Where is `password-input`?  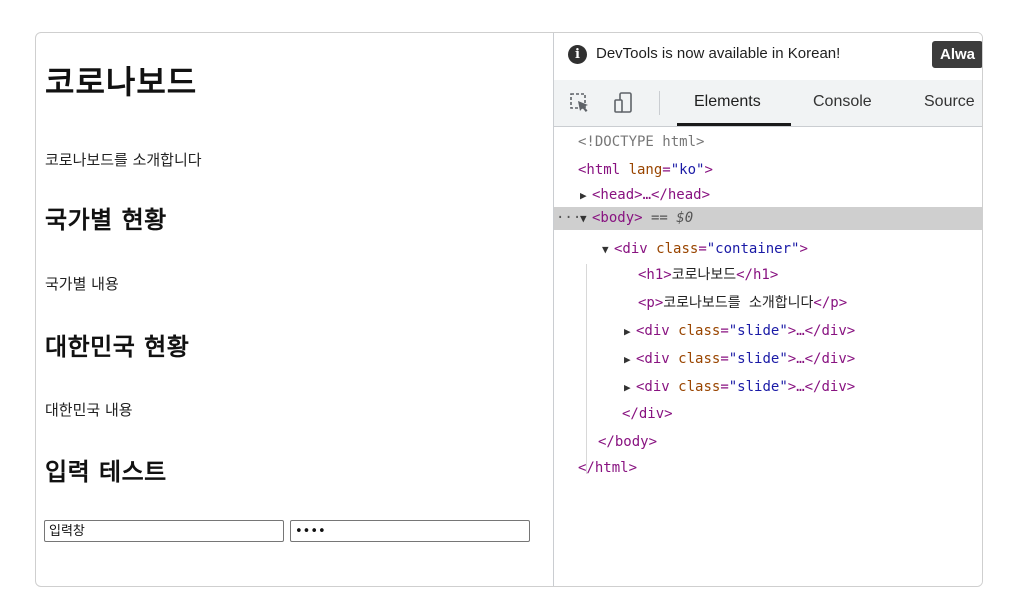
password-input is located at coordinates (410, 531).